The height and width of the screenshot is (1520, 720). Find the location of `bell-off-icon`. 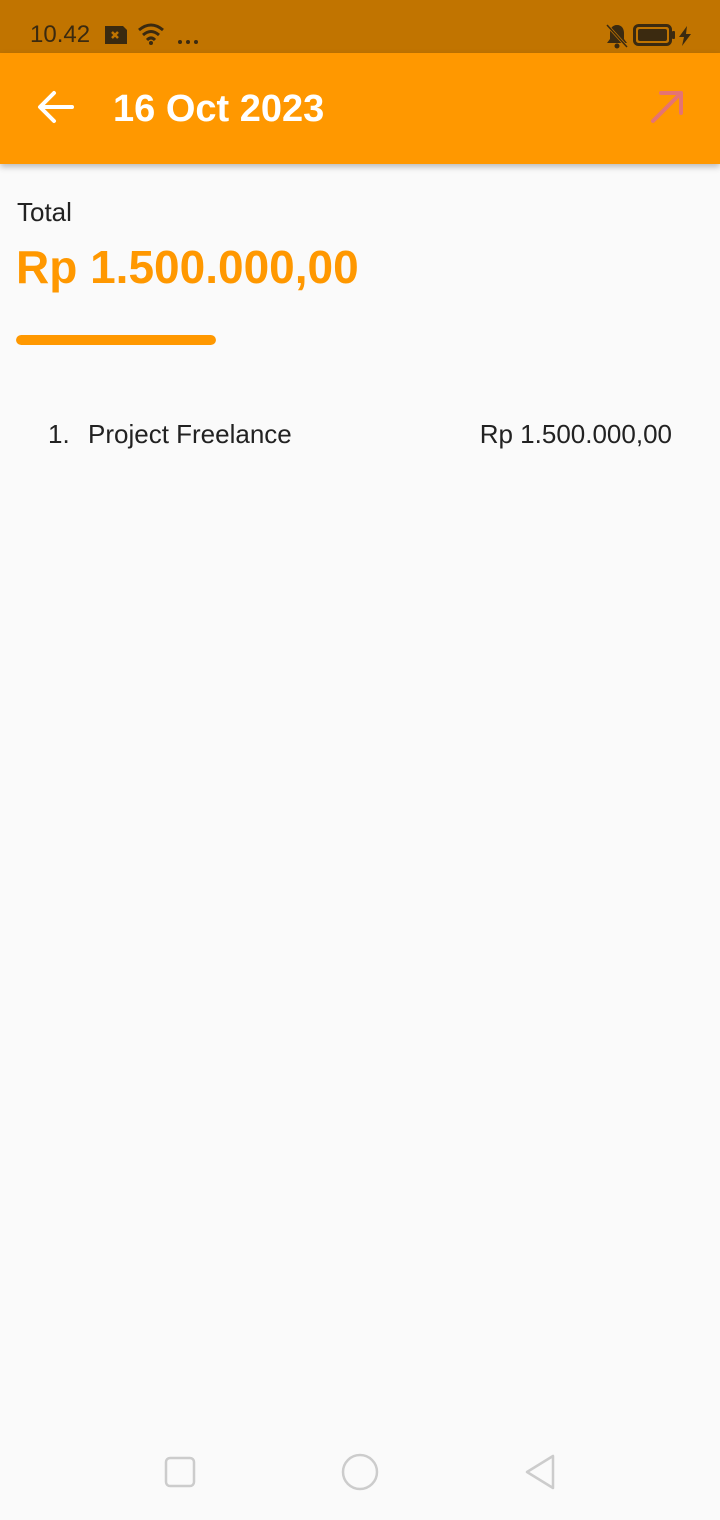

bell-off-icon is located at coordinates (617, 38).